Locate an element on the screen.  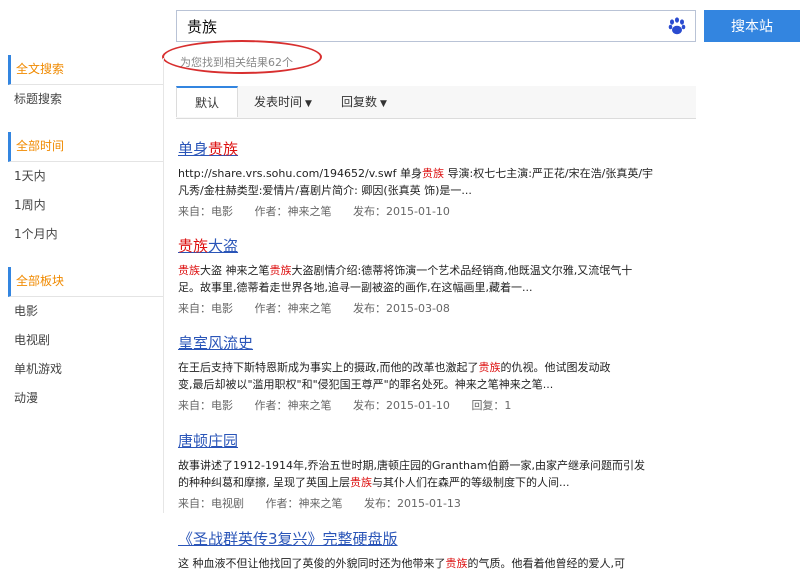
result-date: 发布：2015-01-13 is located at coordinates (412, 503).